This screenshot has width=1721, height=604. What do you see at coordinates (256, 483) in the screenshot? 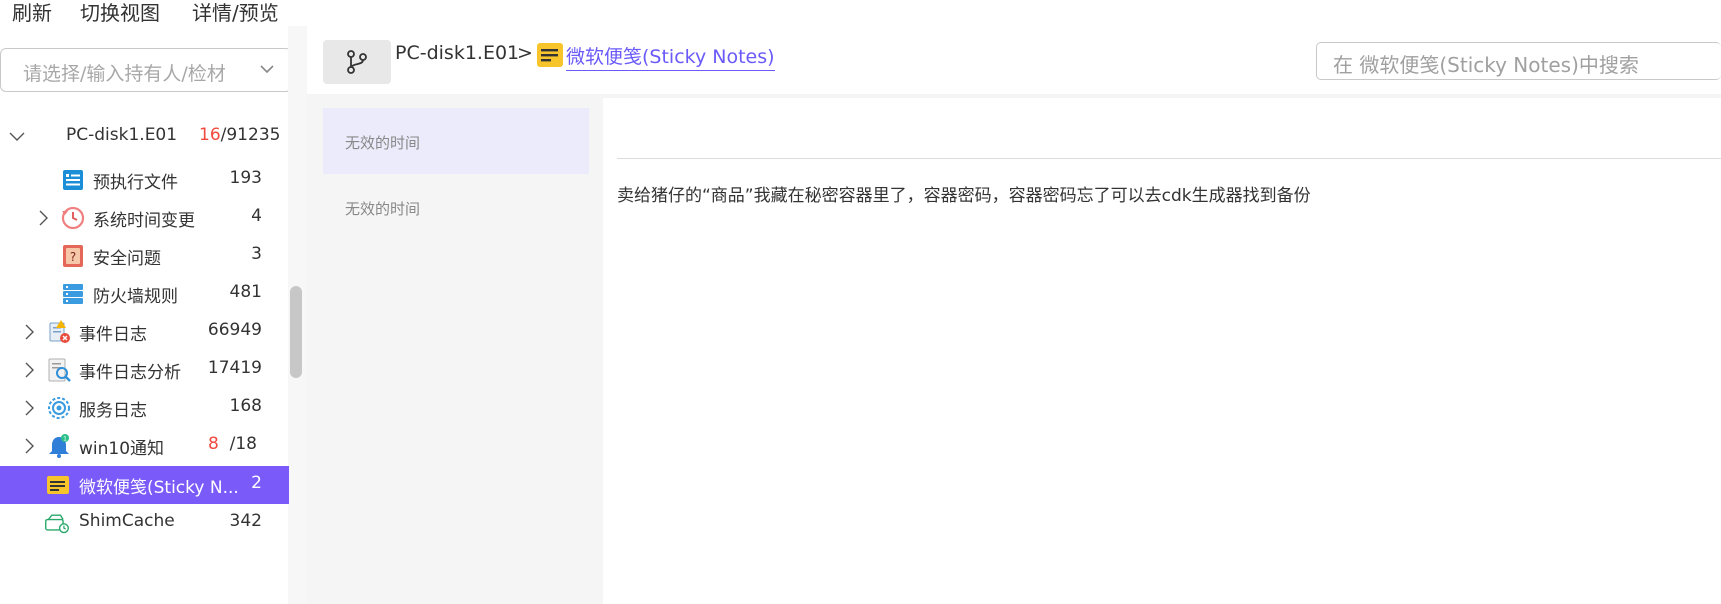
I see `tree-item-count: 2` at bounding box center [256, 483].